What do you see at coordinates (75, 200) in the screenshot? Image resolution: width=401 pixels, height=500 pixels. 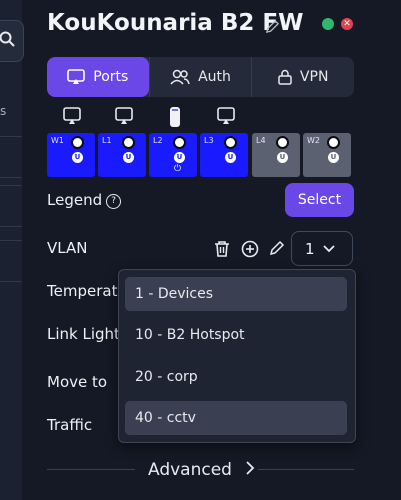 I see `legend-label: Legend` at bounding box center [75, 200].